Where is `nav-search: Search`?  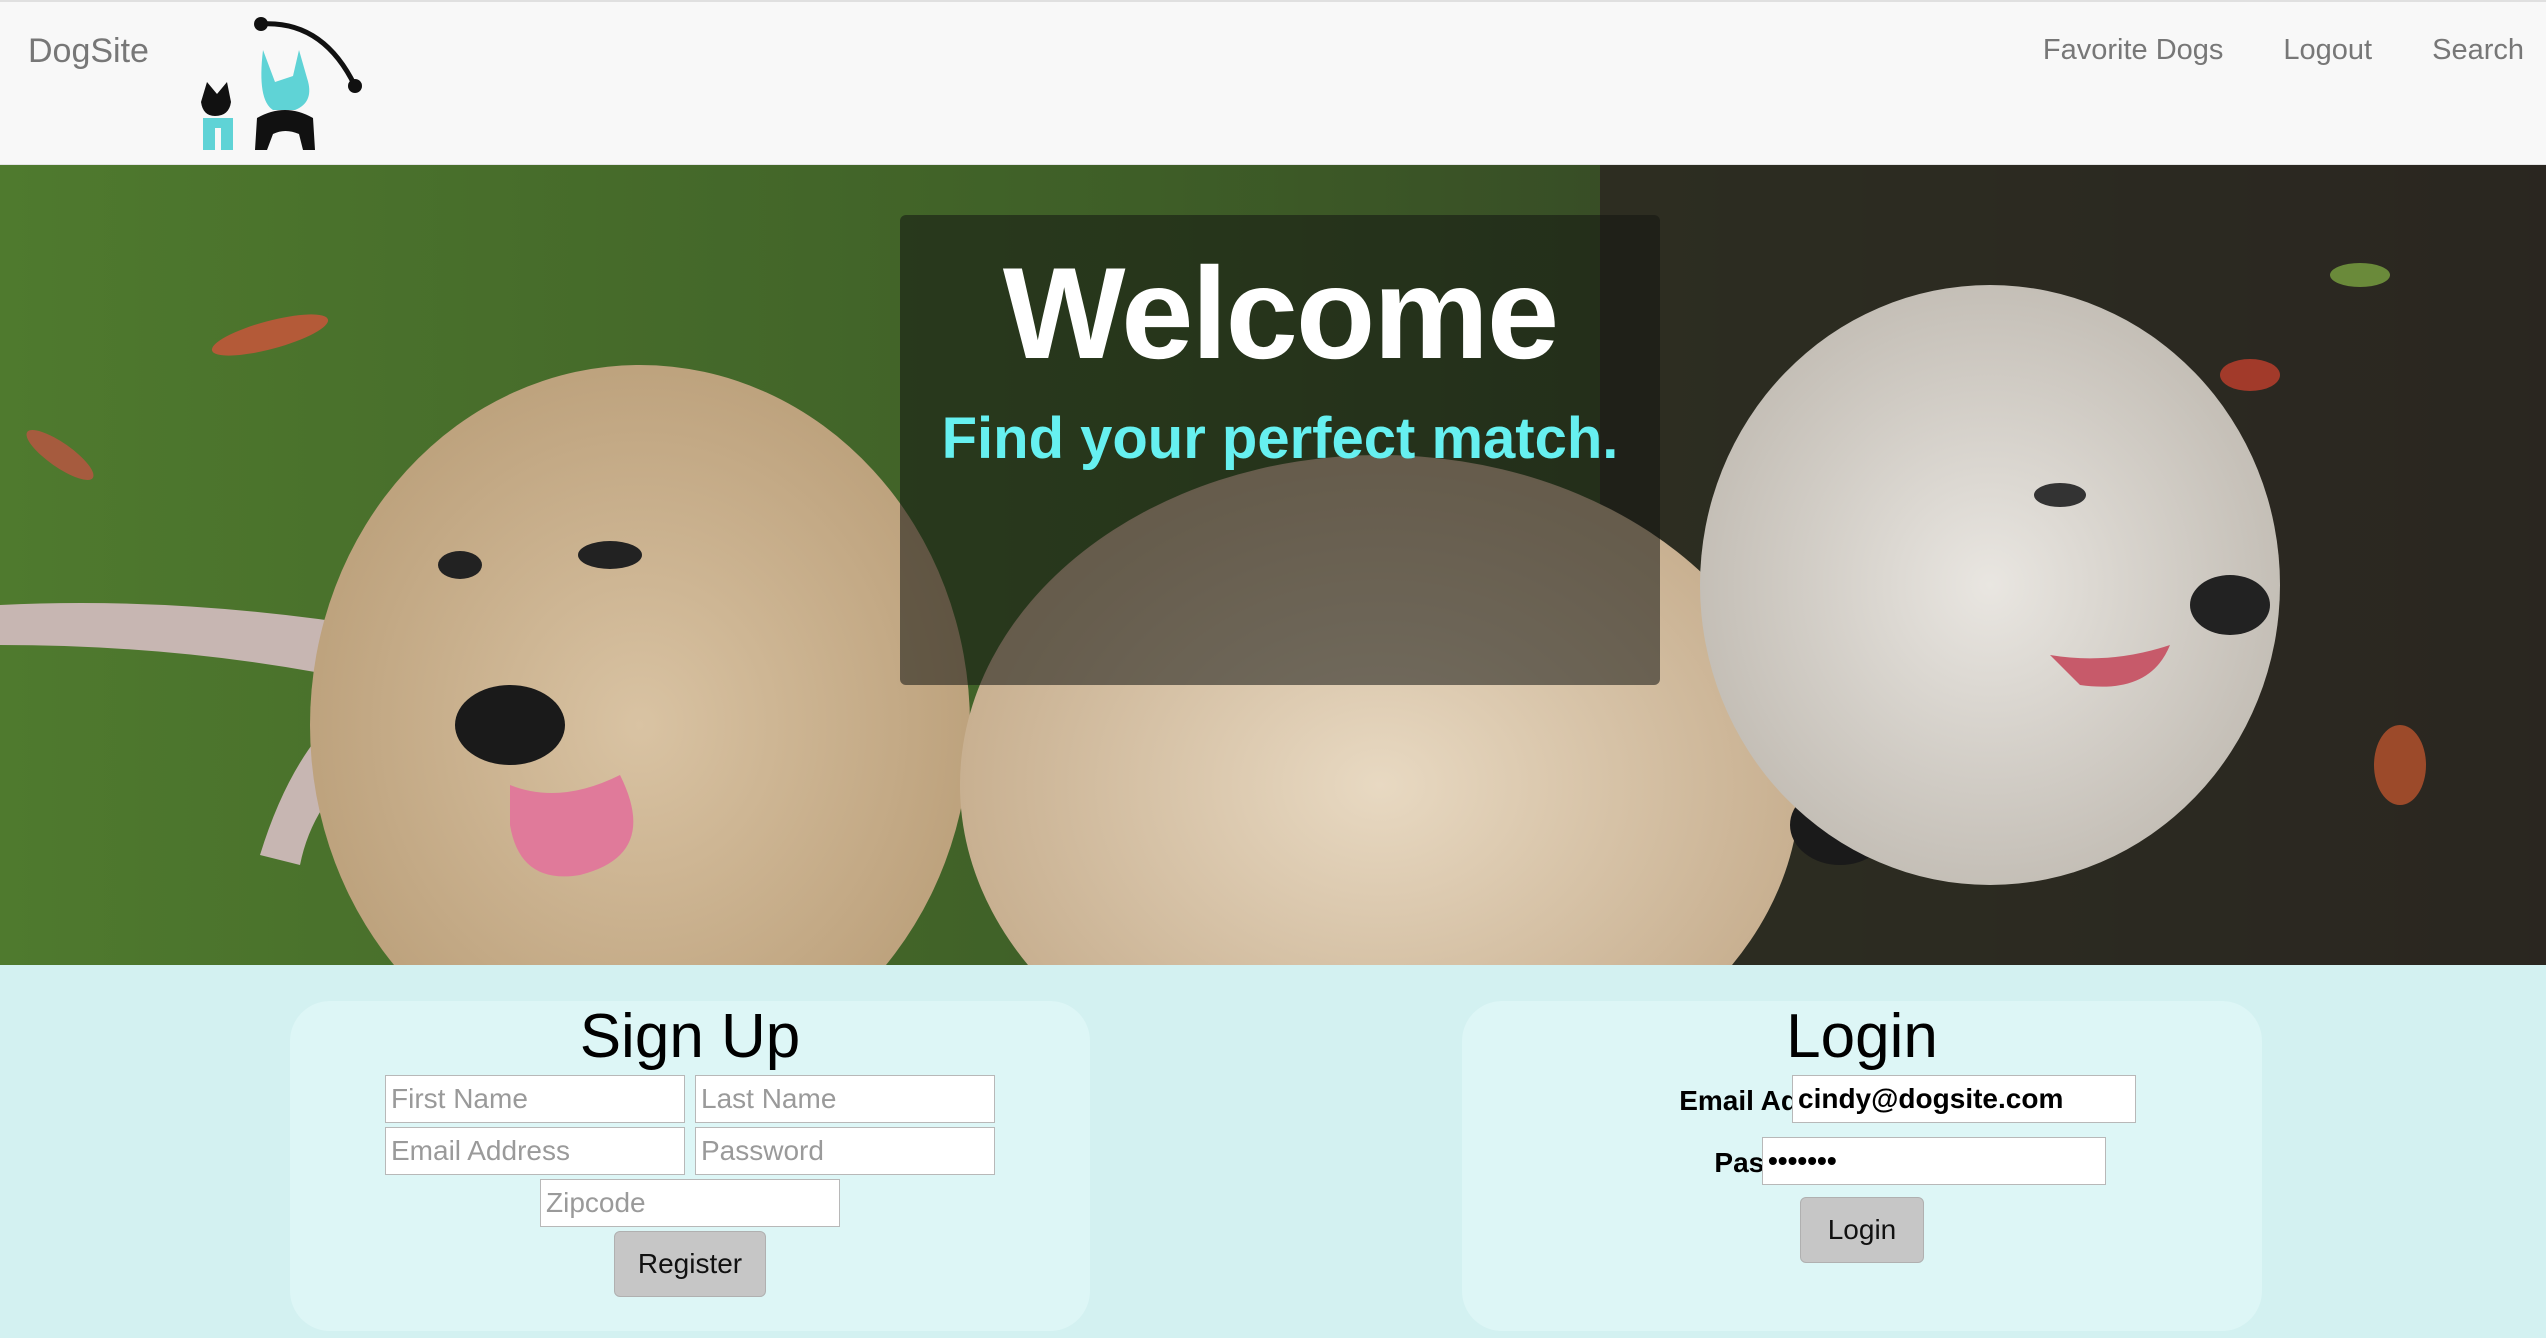 nav-search: Search is located at coordinates (2478, 50).